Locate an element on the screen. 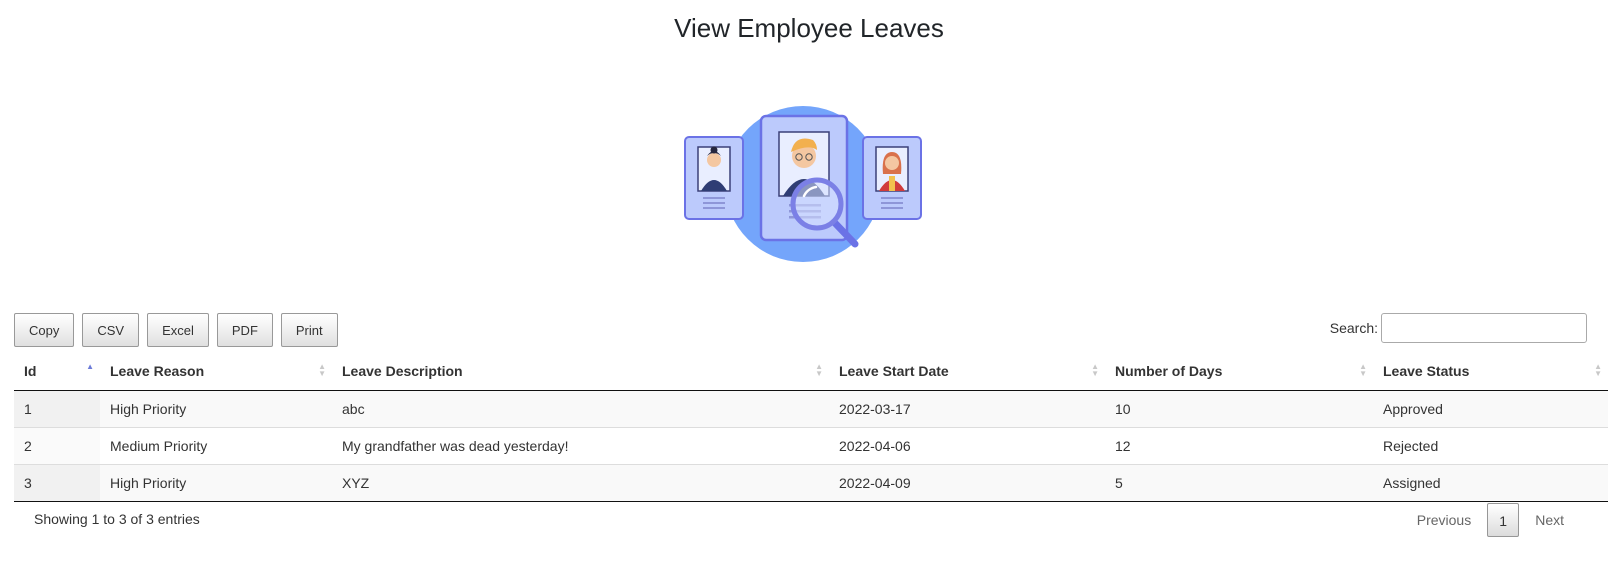  export-buttons: Copy CSV Excel PDF Print is located at coordinates (176, 330).